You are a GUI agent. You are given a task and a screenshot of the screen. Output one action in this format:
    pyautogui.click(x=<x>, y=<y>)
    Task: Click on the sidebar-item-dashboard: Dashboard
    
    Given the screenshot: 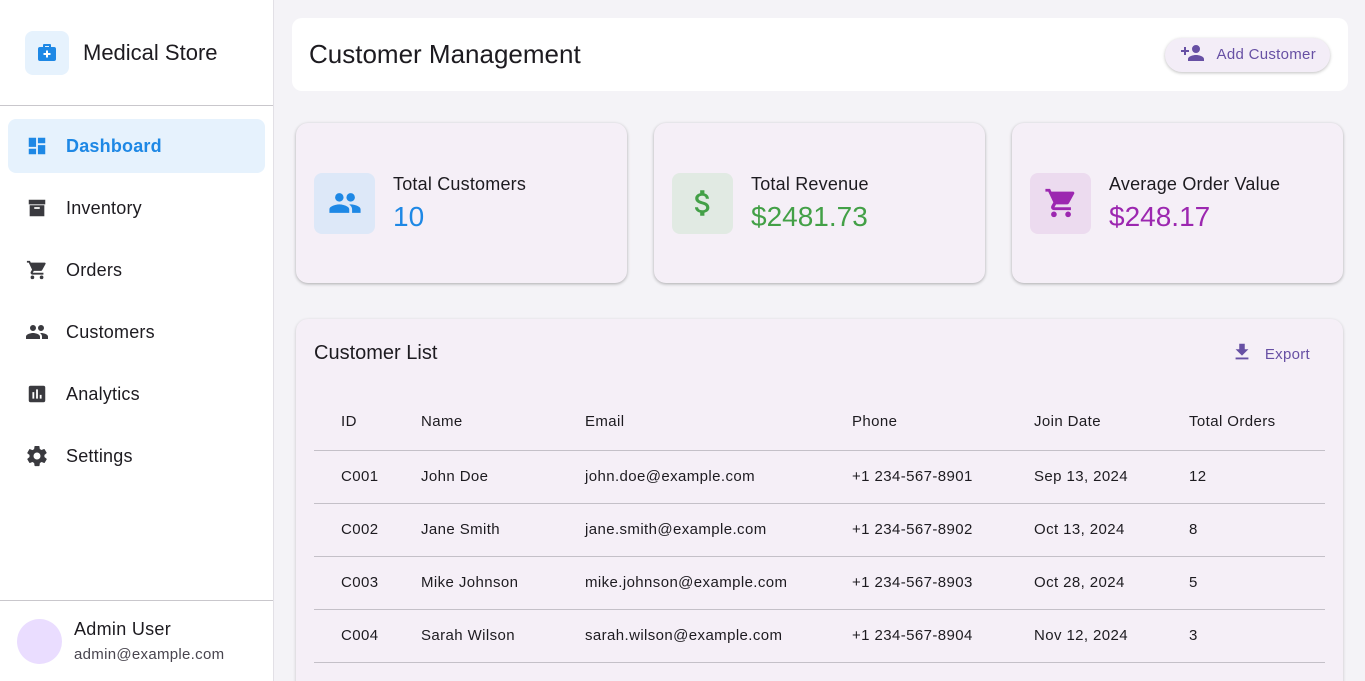 What is the action you would take?
    pyautogui.click(x=136, y=146)
    